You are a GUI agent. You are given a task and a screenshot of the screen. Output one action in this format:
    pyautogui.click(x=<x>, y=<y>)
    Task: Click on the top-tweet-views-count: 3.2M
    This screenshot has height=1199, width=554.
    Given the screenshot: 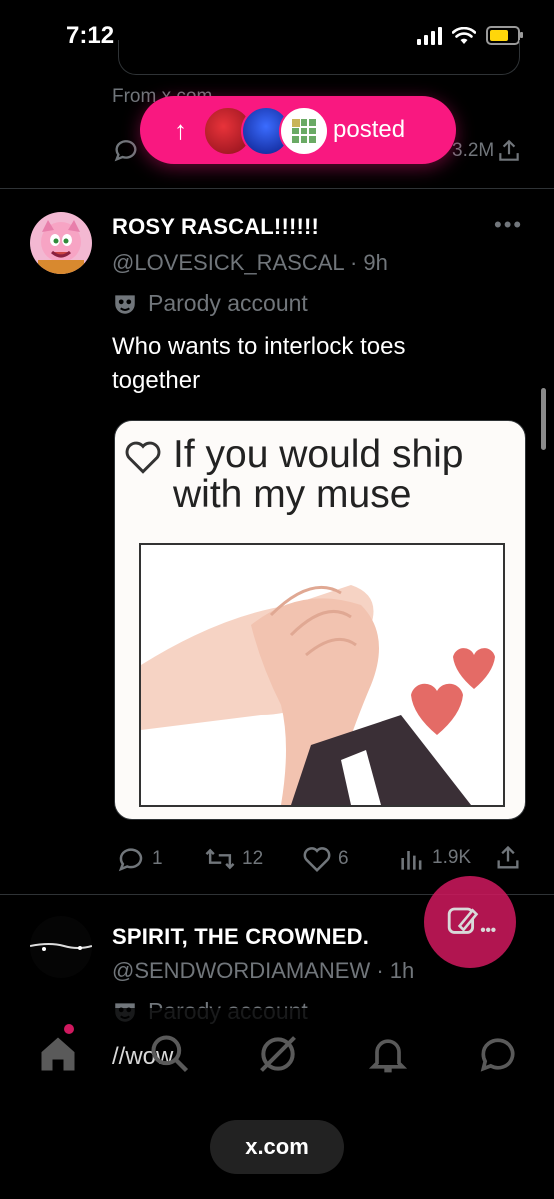 What is the action you would take?
    pyautogui.click(x=473, y=150)
    